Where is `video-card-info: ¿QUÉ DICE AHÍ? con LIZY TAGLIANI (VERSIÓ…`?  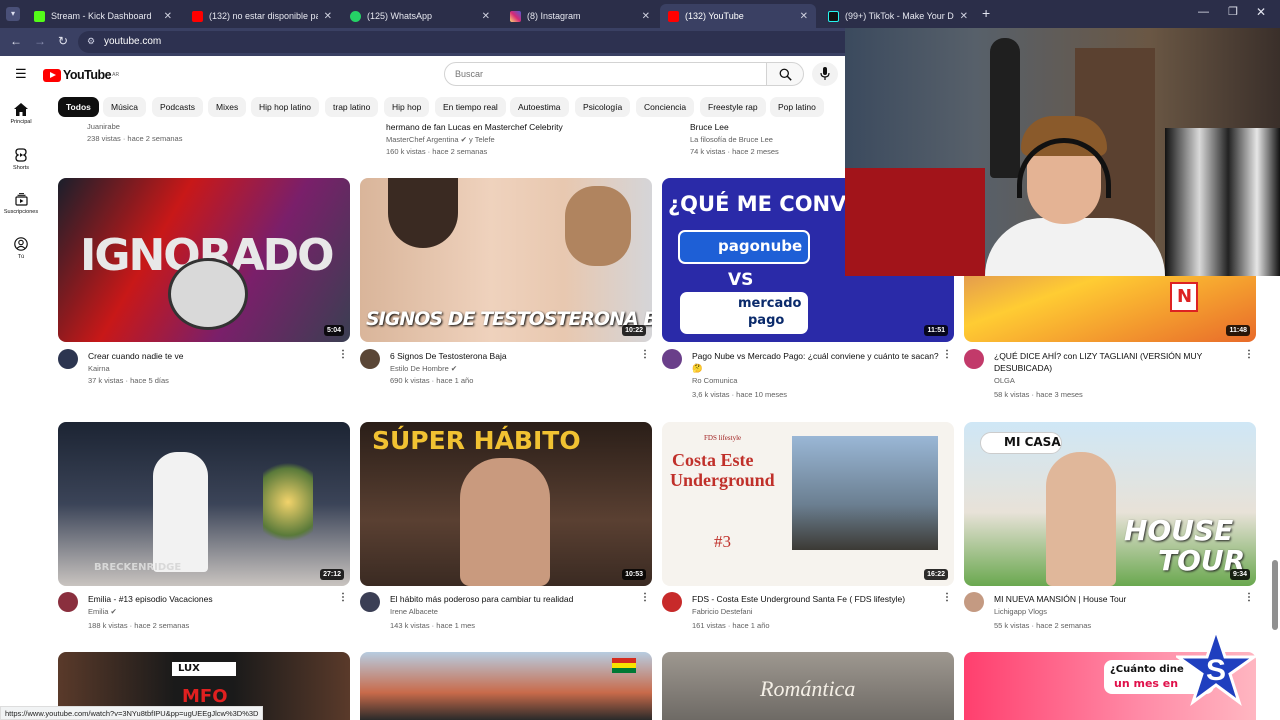
video-card-info: ¿QUÉ DICE AHÍ? con LIZY TAGLIANI (VERSIÓ… is located at coordinates (1110, 374).